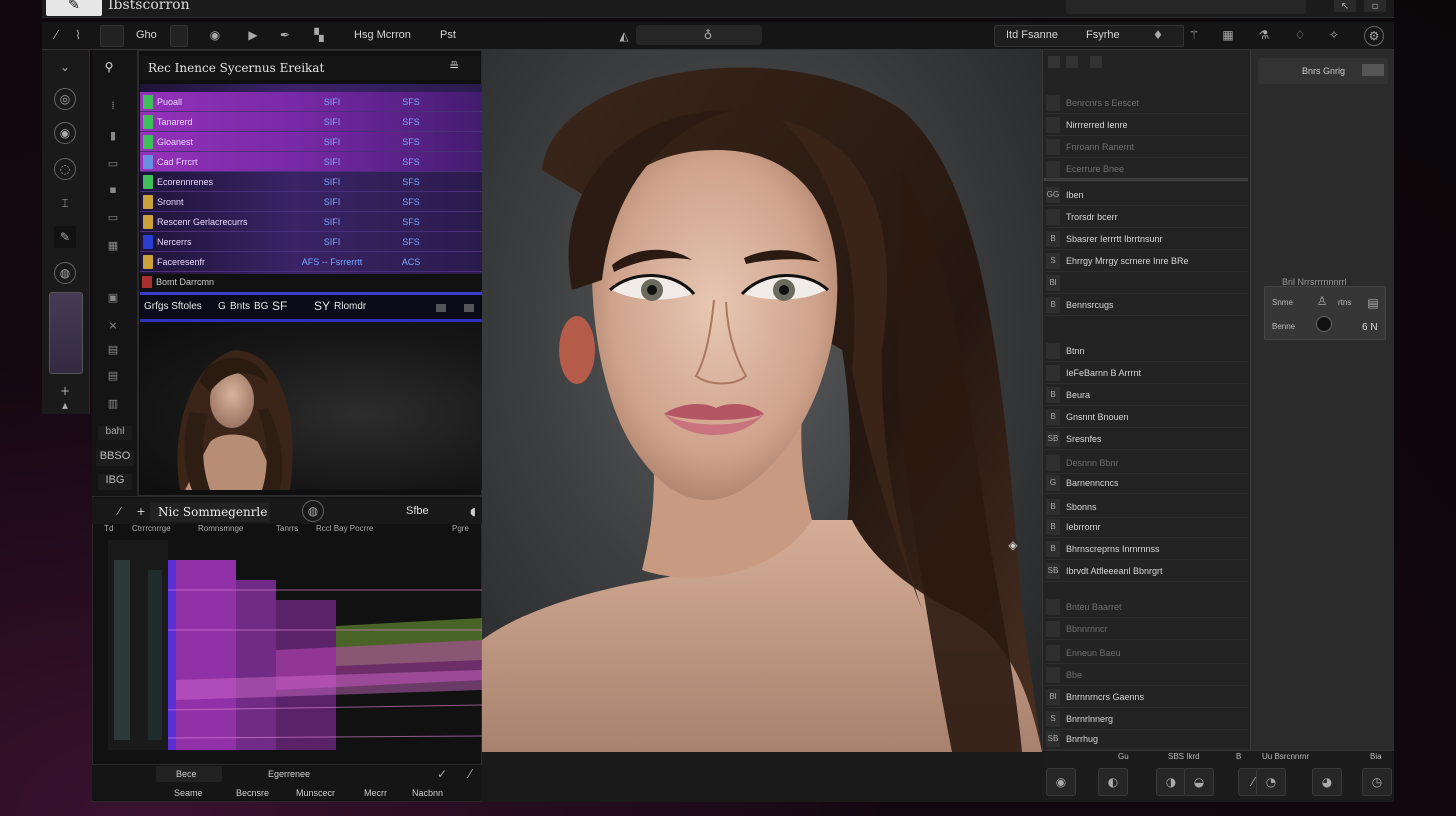 The image size is (1456, 816). I want to click on props-square-icon, so click(1054, 62).